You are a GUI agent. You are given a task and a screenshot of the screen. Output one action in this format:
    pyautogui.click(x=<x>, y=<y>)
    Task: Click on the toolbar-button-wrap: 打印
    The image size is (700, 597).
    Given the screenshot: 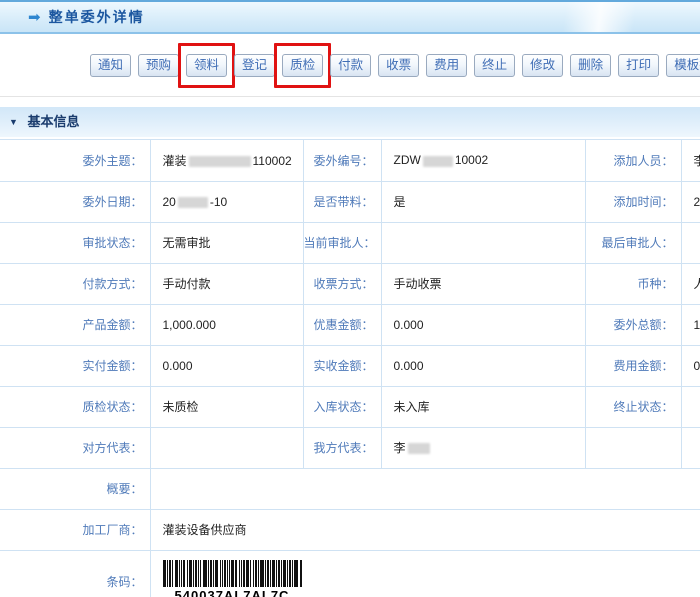 What is the action you would take?
    pyautogui.click(x=639, y=65)
    